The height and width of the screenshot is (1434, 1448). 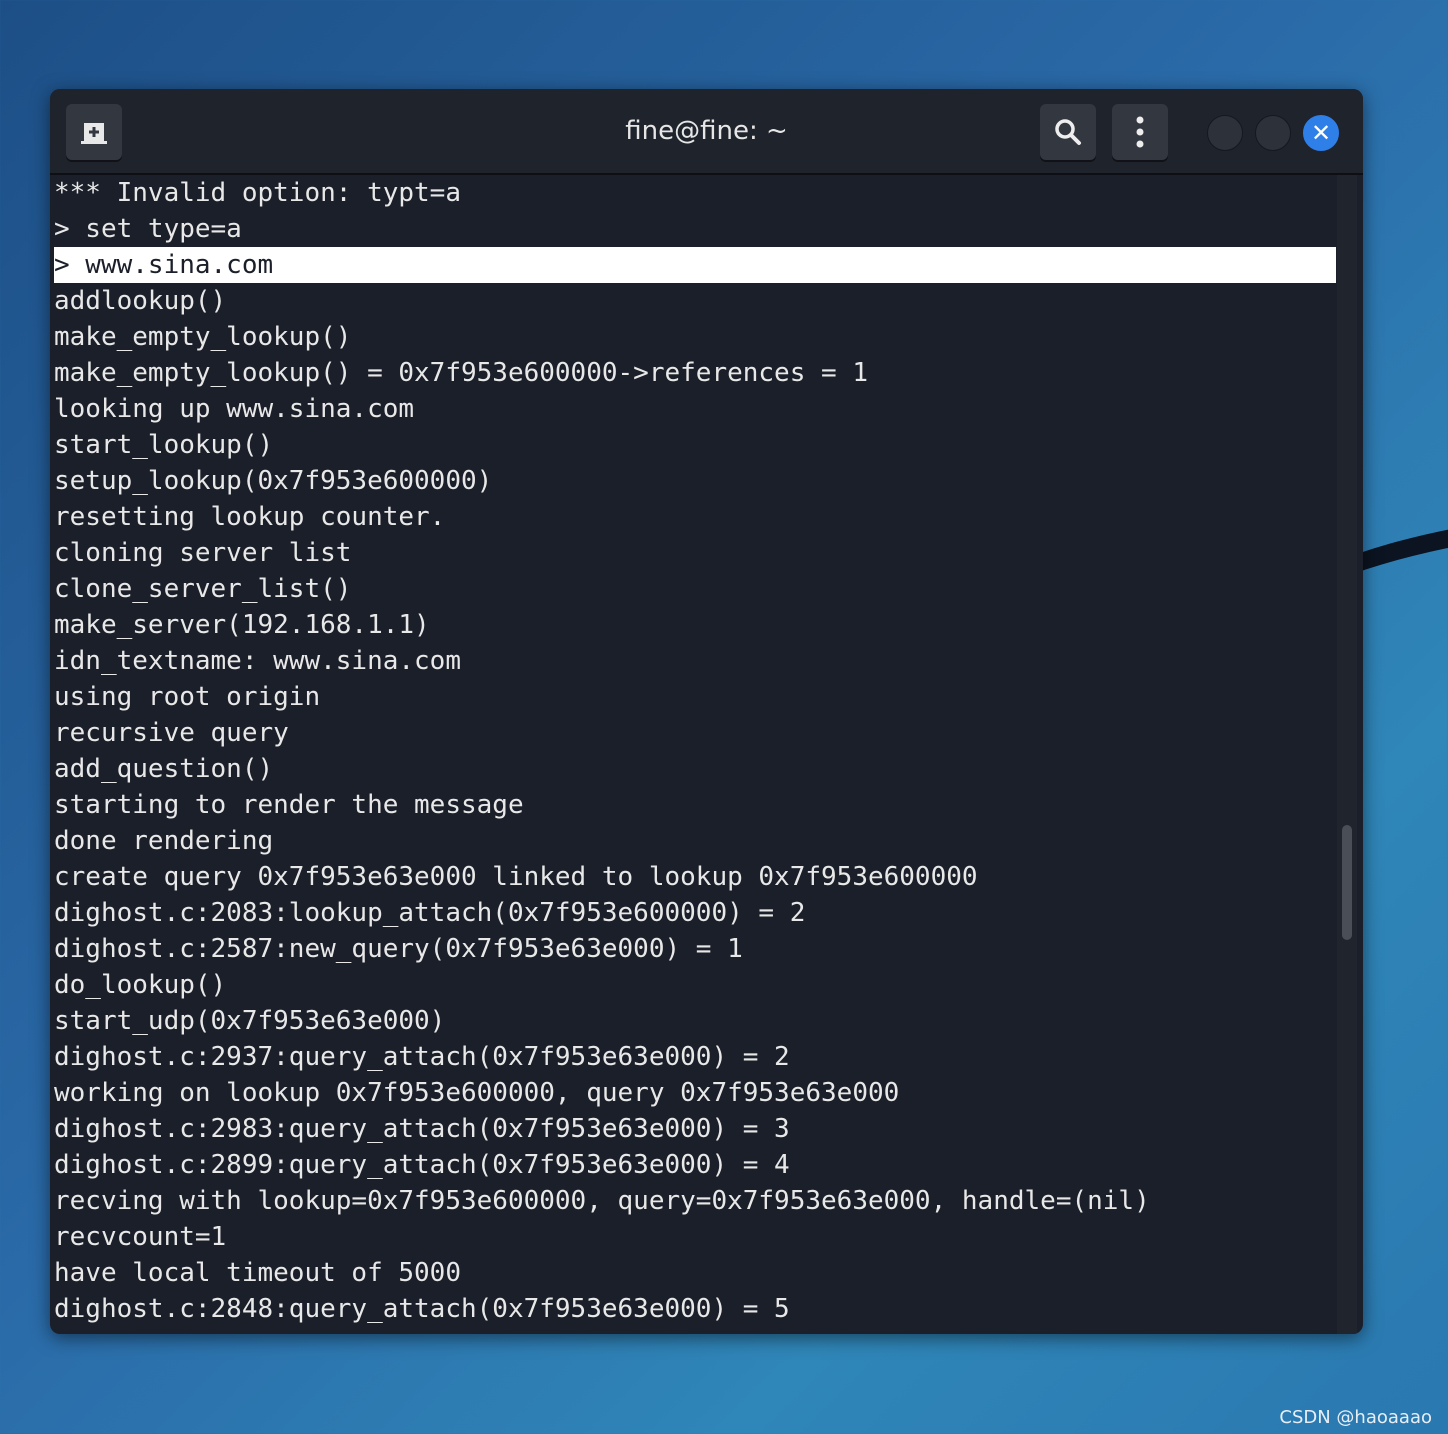 What do you see at coordinates (1273, 133) in the screenshot?
I see `maximize-button` at bounding box center [1273, 133].